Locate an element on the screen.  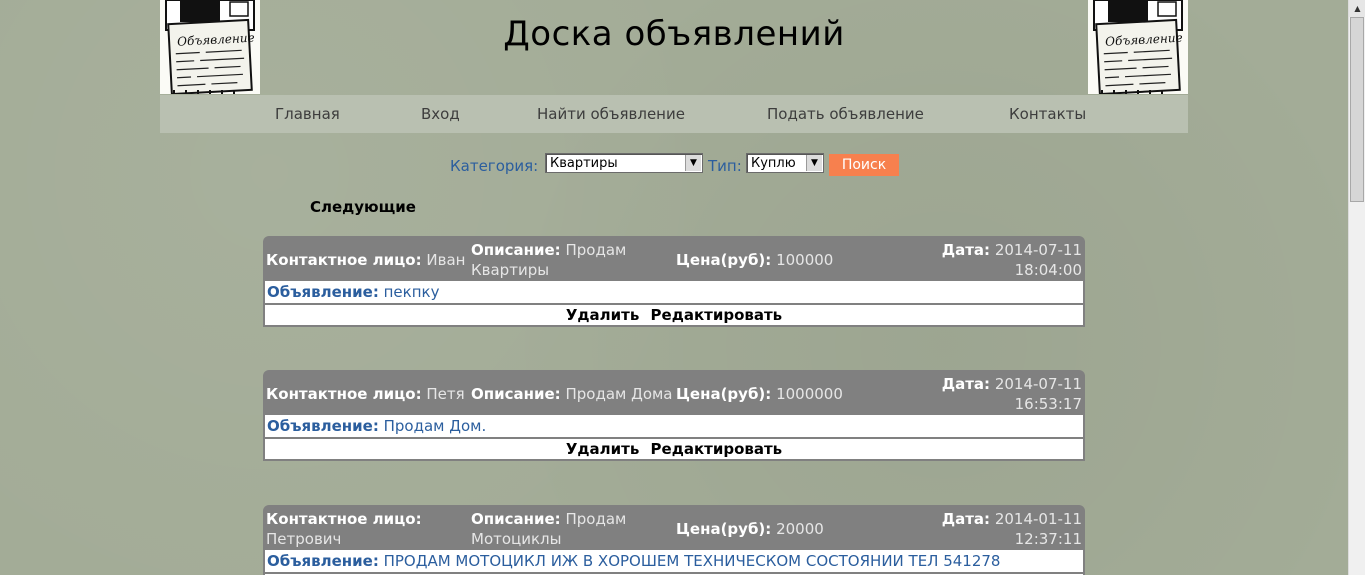
ad-text: пекпку is located at coordinates (411, 292).